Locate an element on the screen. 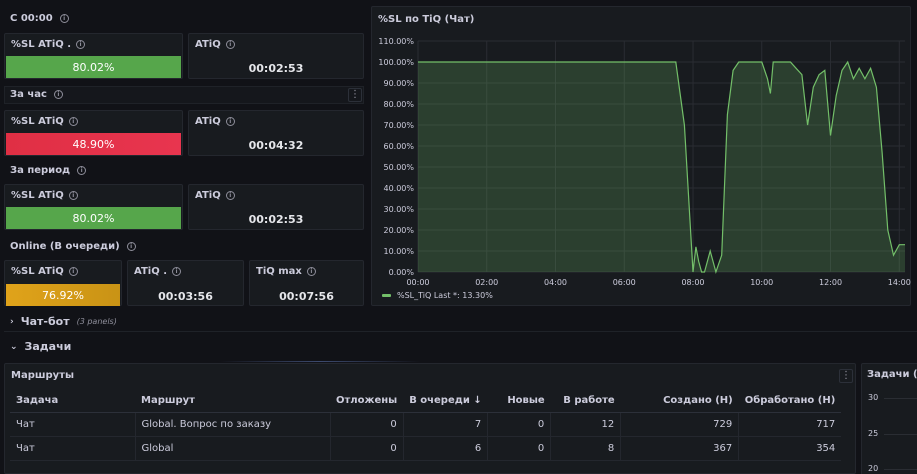 The height and width of the screenshot is (474, 917). y-tick-label: 110.00% is located at coordinates (396, 41).